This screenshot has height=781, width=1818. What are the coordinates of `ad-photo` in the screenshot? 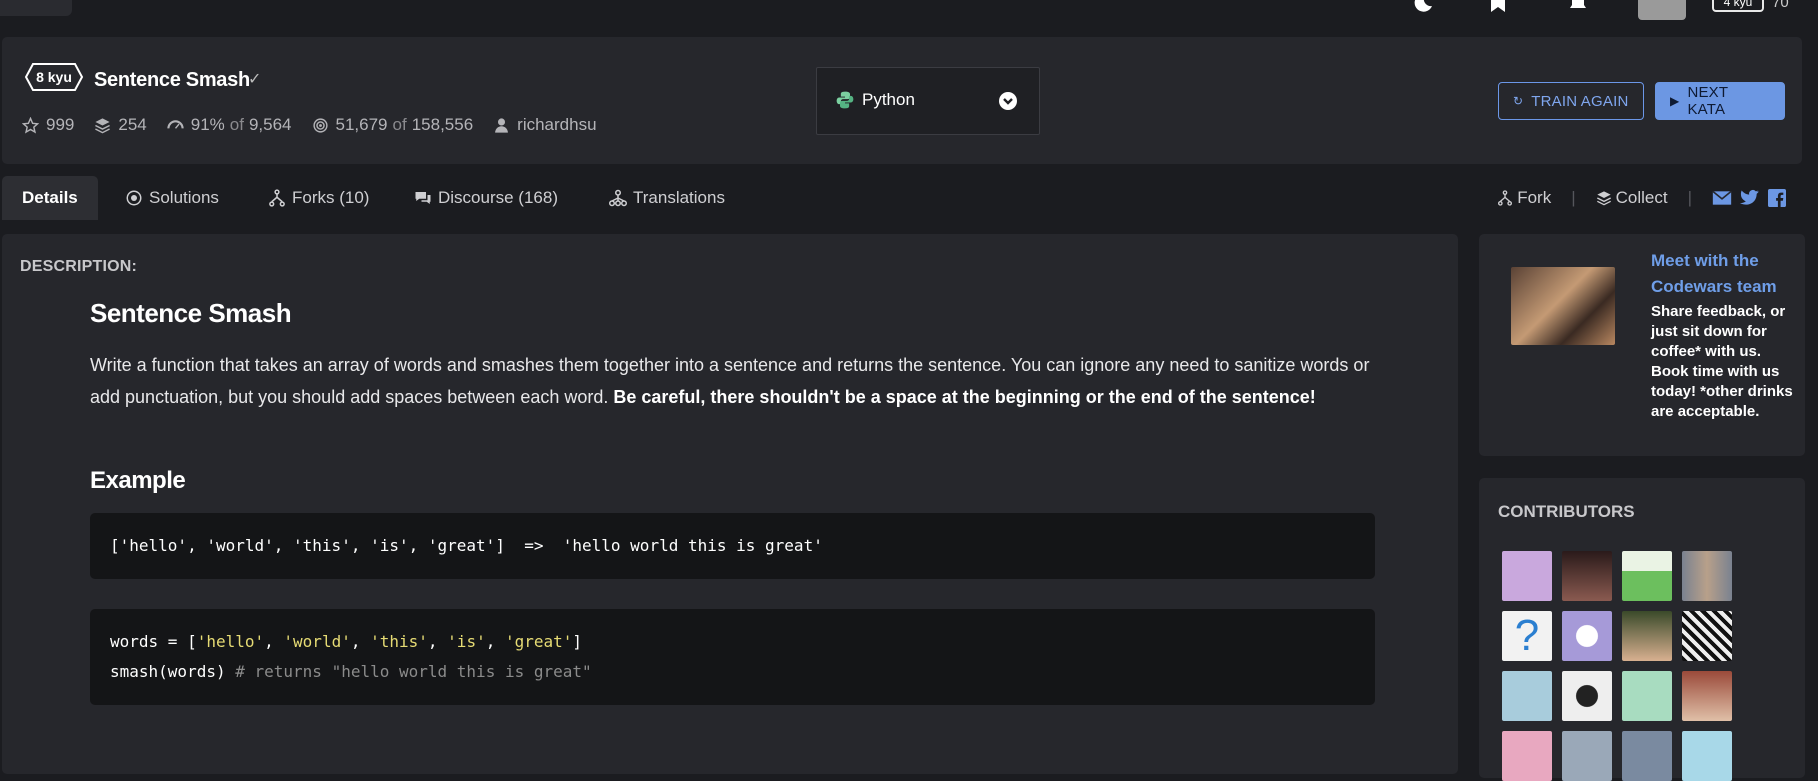 It's located at (1563, 306).